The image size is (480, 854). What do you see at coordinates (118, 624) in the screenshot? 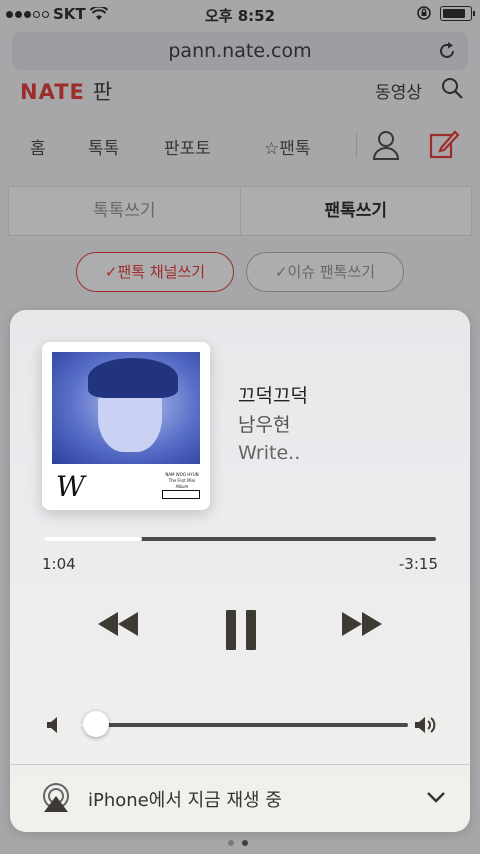
I see `rewind-button` at bounding box center [118, 624].